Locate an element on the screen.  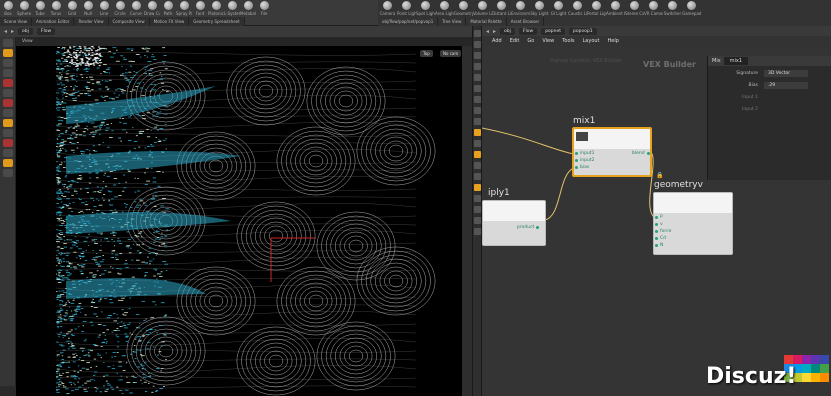
back-arrow-icon: ◂ is located at coordinates (5, 31).